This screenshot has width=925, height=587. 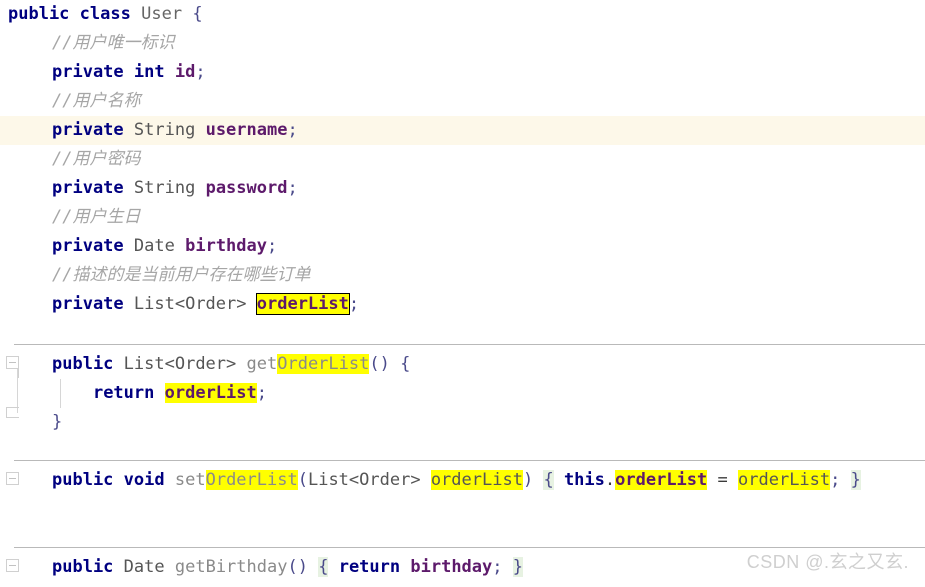 What do you see at coordinates (462, 159) in the screenshot?
I see `code-line-6: //用户密码` at bounding box center [462, 159].